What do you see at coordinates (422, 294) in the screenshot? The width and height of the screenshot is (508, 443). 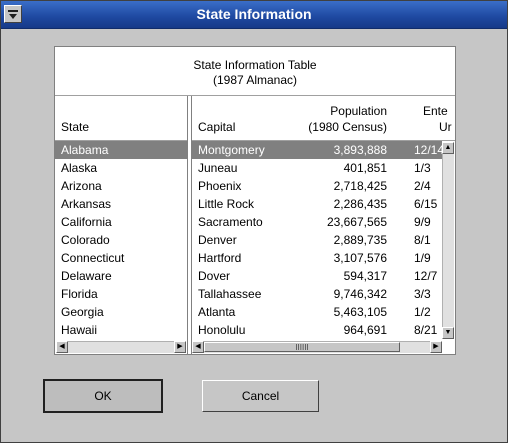 I see `entered-union-cell: 3/3` at bounding box center [422, 294].